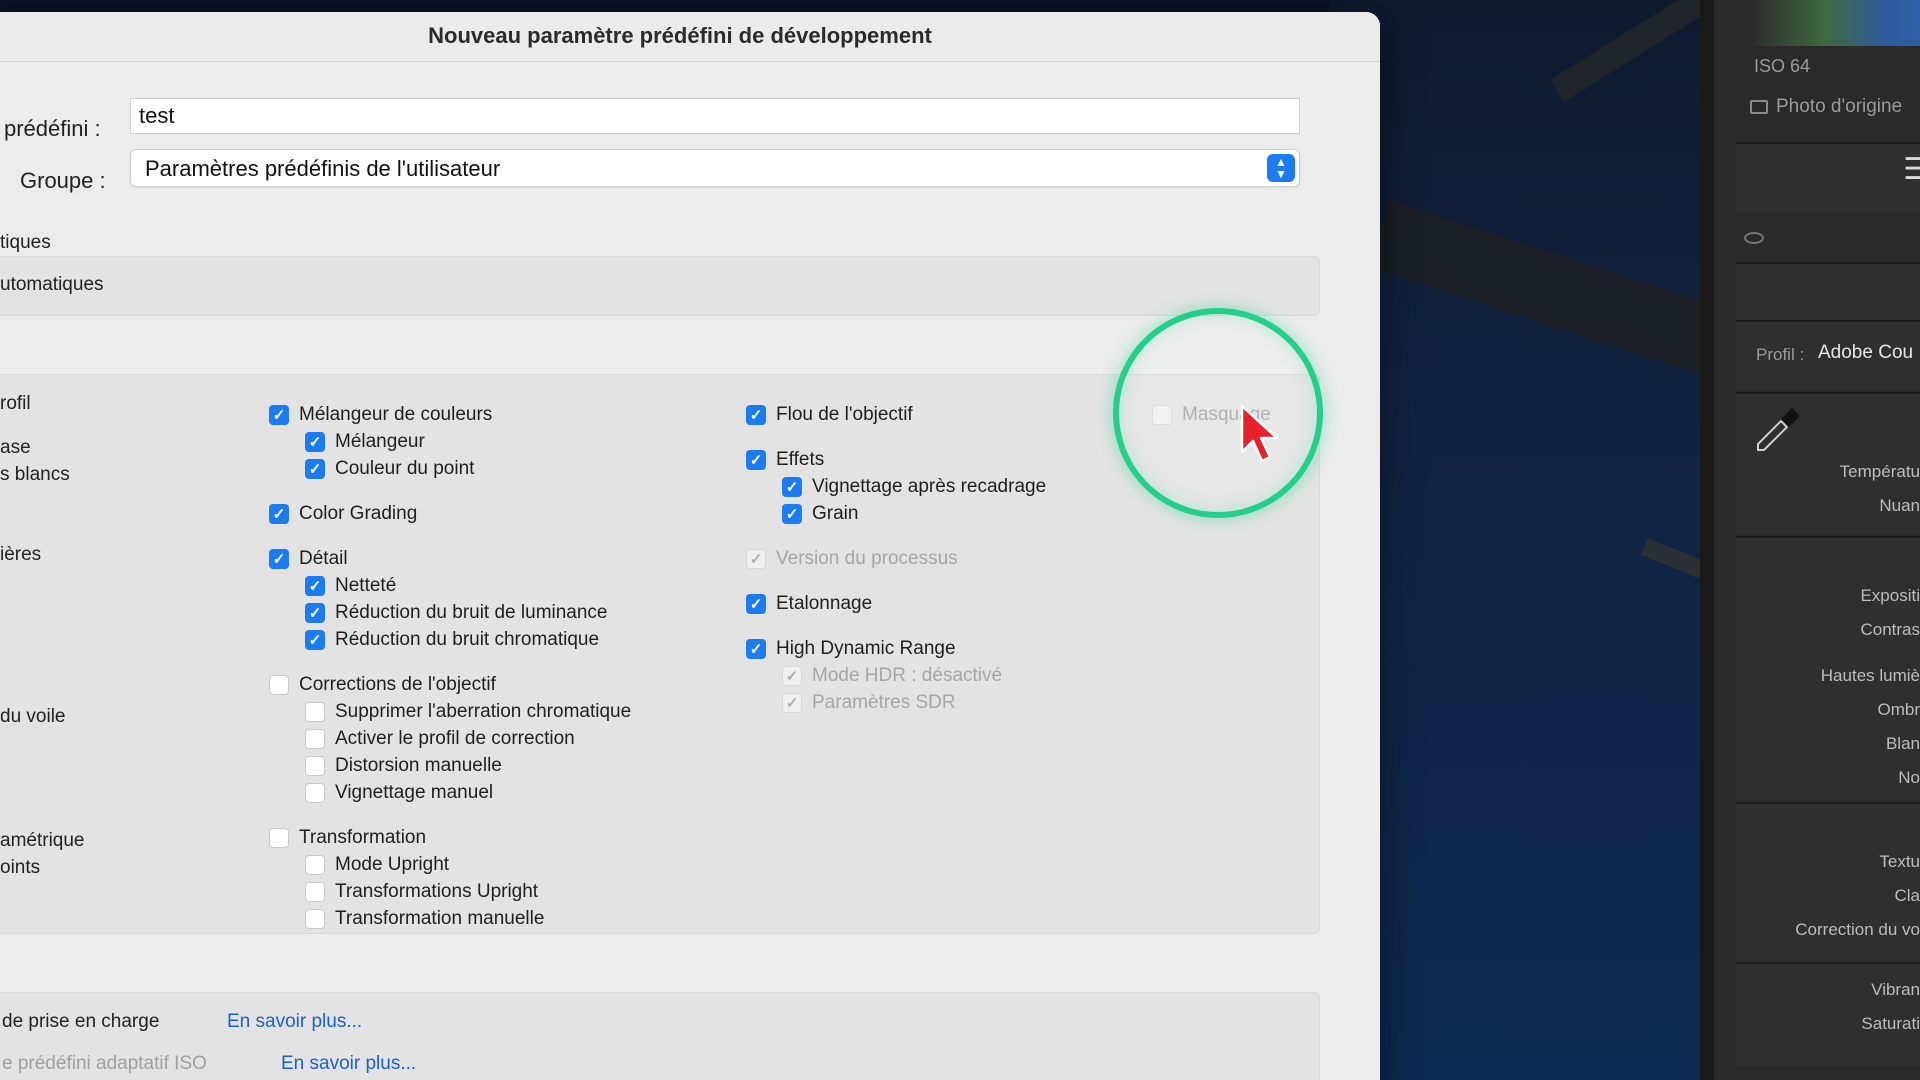 The width and height of the screenshot is (1920, 1080). I want to click on option-high-dynamic-range: ✓ High Dynamic Range, so click(851, 649).